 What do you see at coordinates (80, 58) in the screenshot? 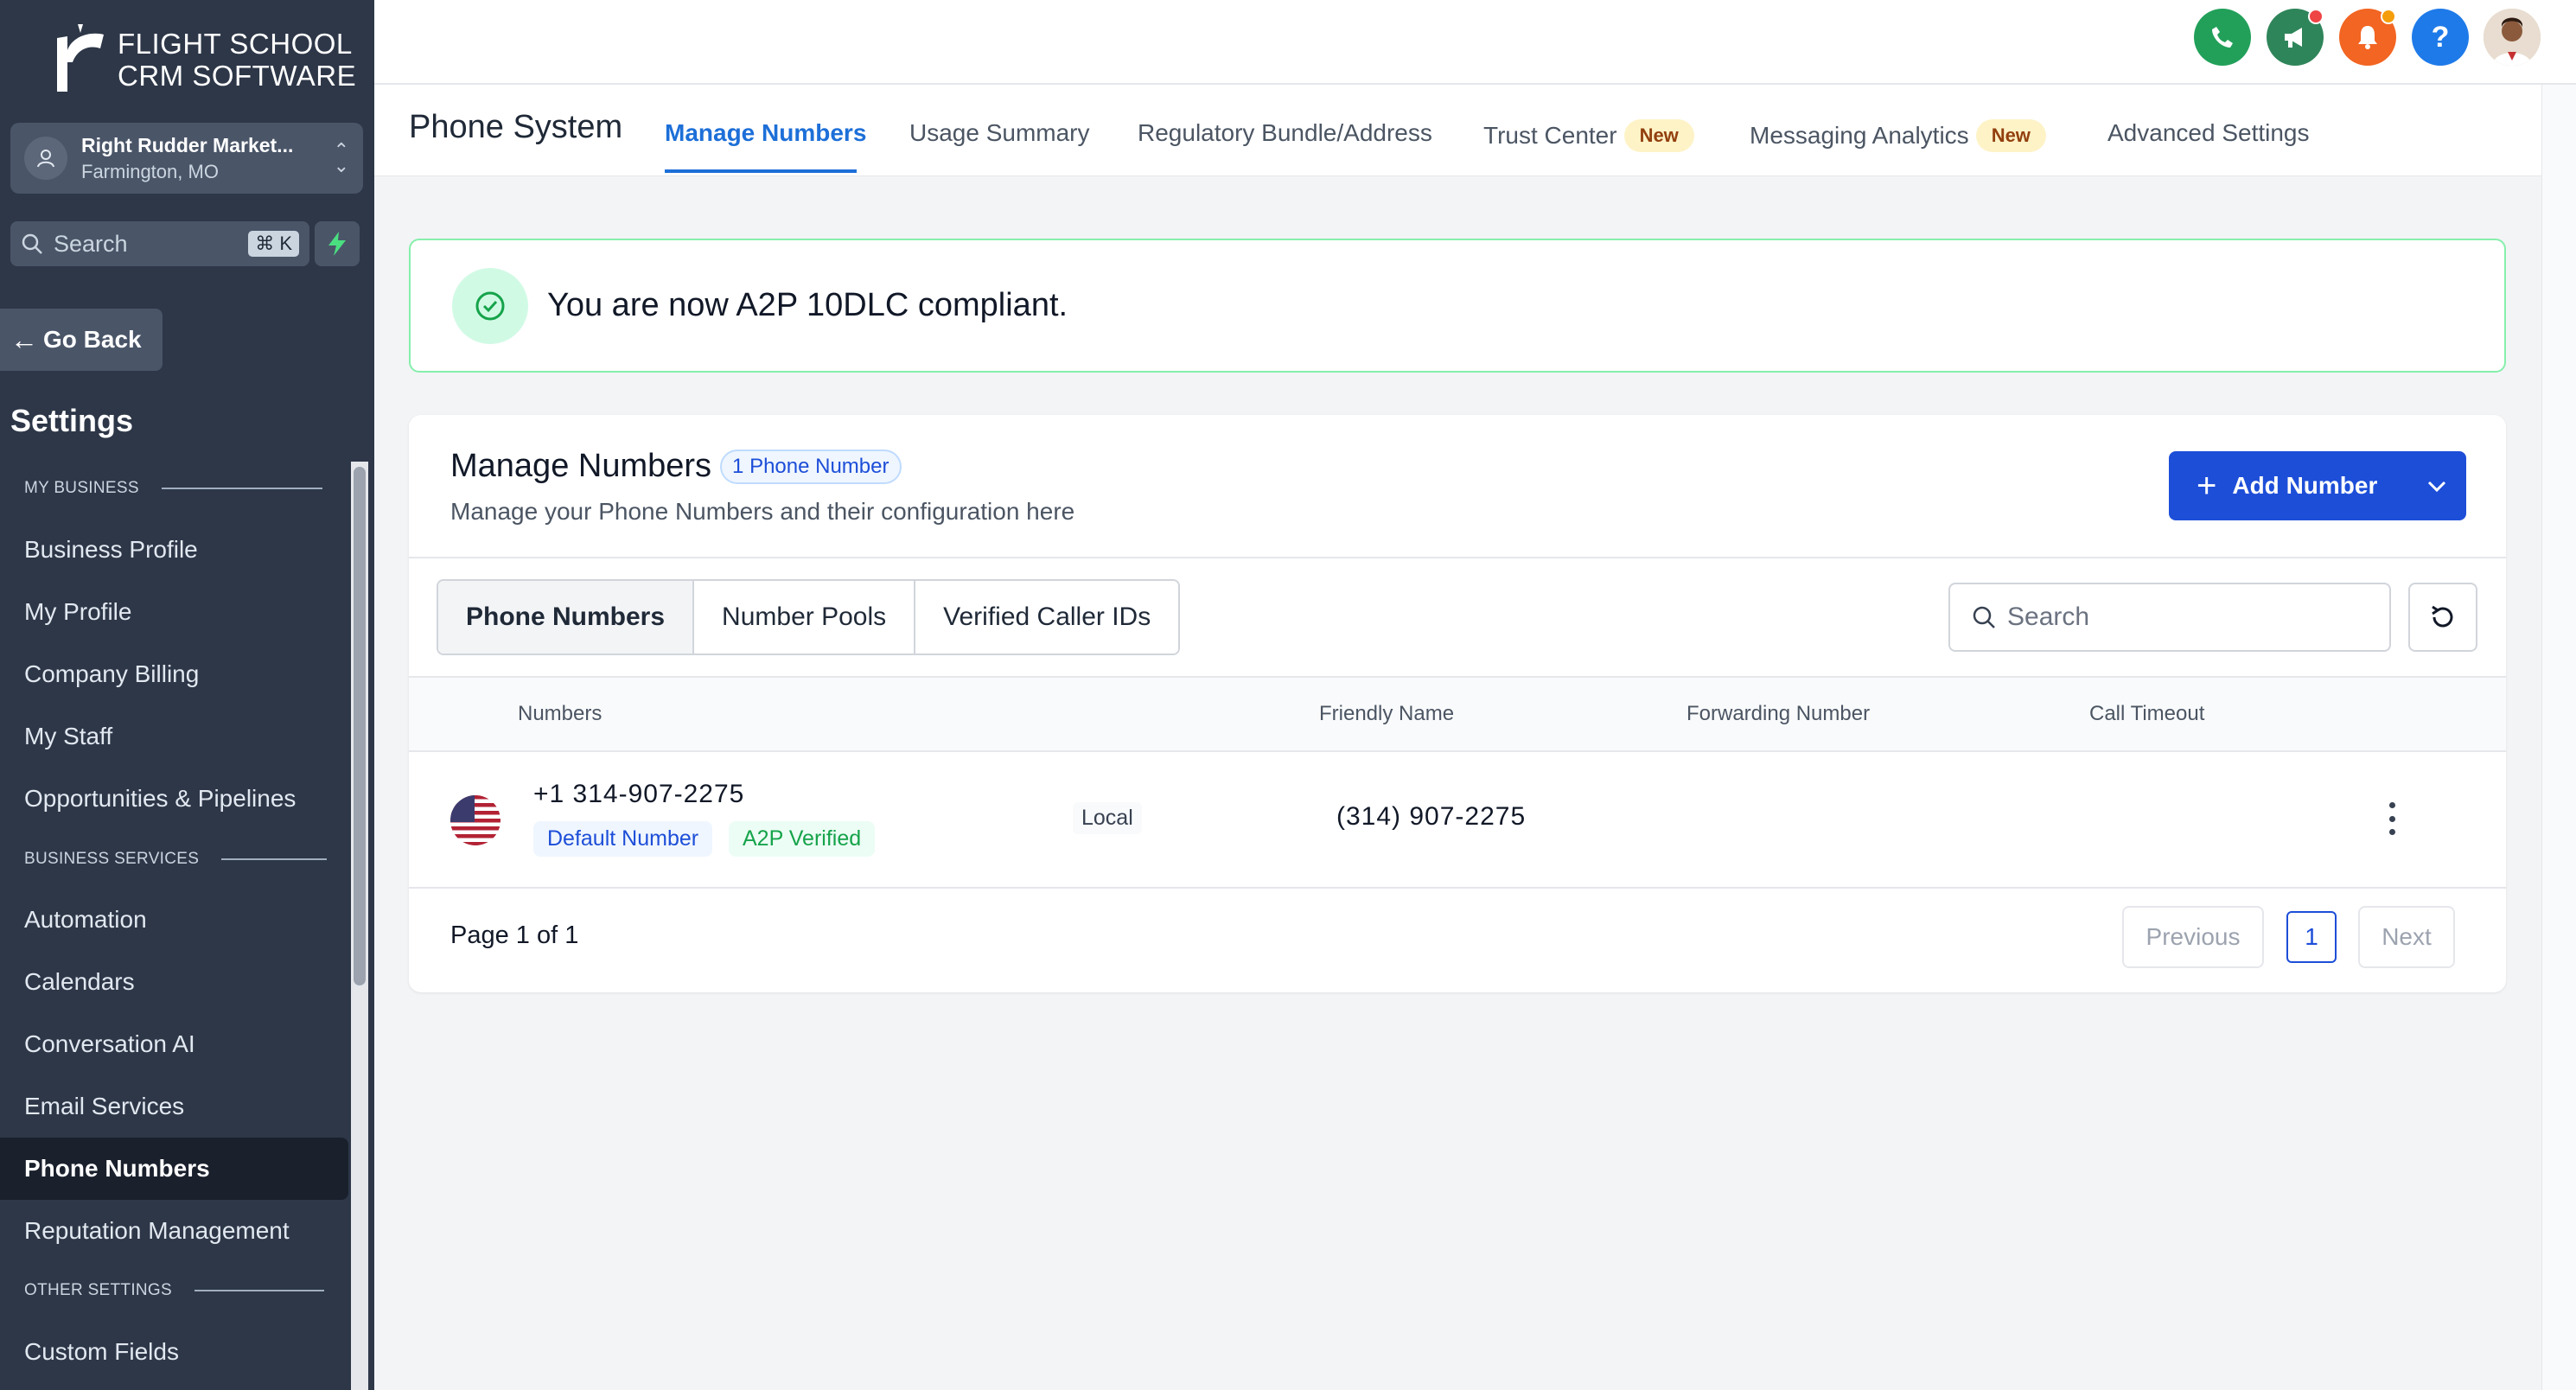
I see `rudder-logo-icon` at bounding box center [80, 58].